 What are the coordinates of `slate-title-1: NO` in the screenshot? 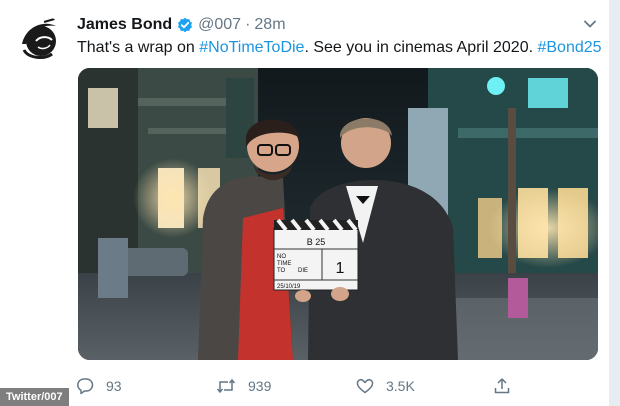 It's located at (281, 257).